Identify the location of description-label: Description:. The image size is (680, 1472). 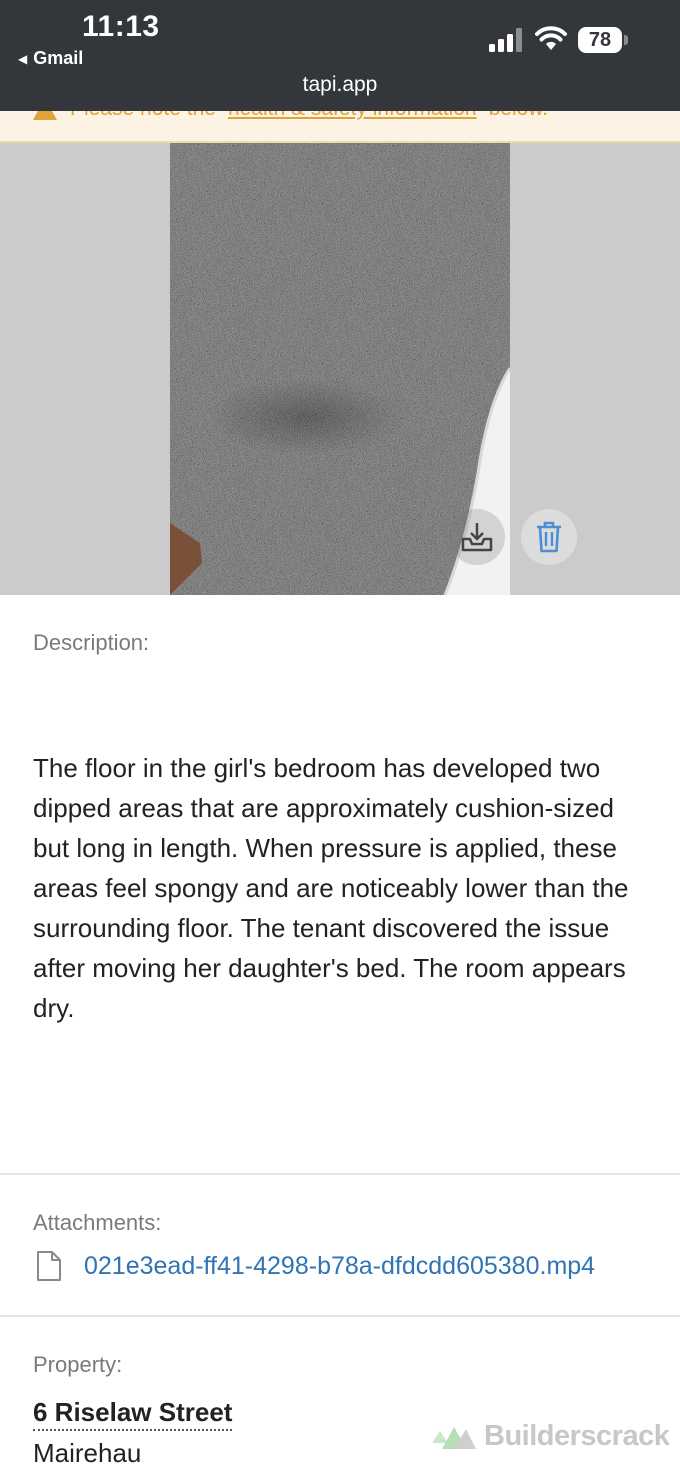
(91, 642).